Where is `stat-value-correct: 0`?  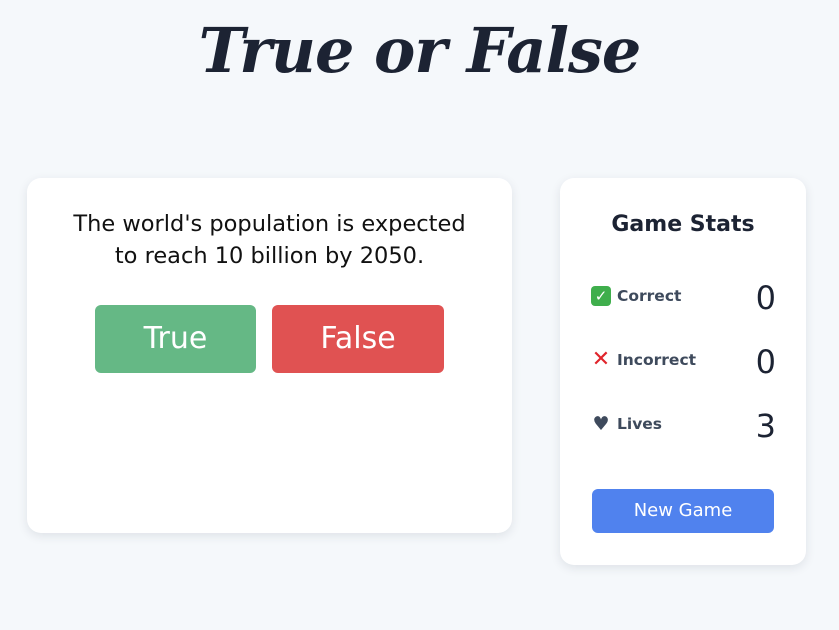
stat-value-correct: 0 is located at coordinates (765, 298).